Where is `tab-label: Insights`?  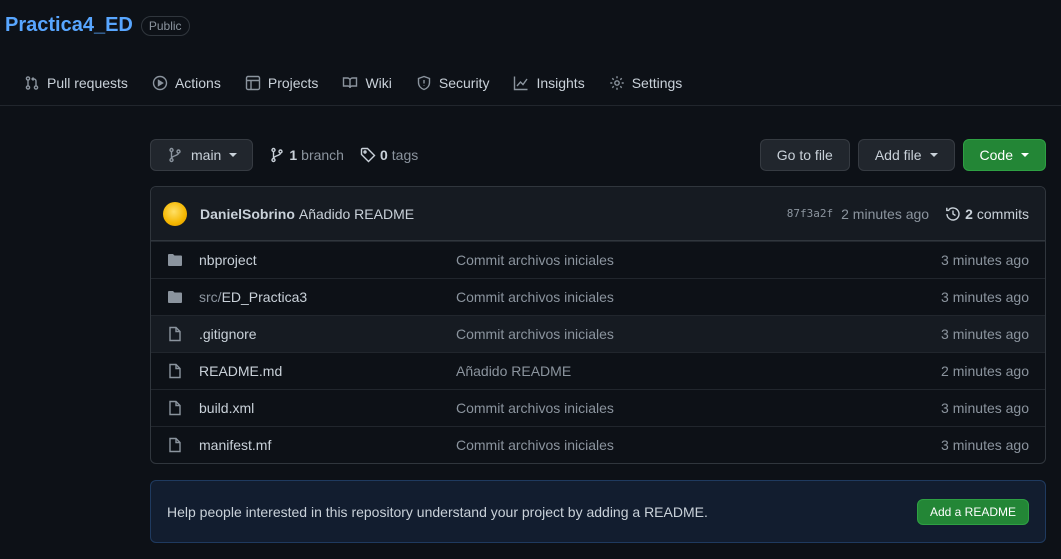 tab-label: Insights is located at coordinates (560, 82).